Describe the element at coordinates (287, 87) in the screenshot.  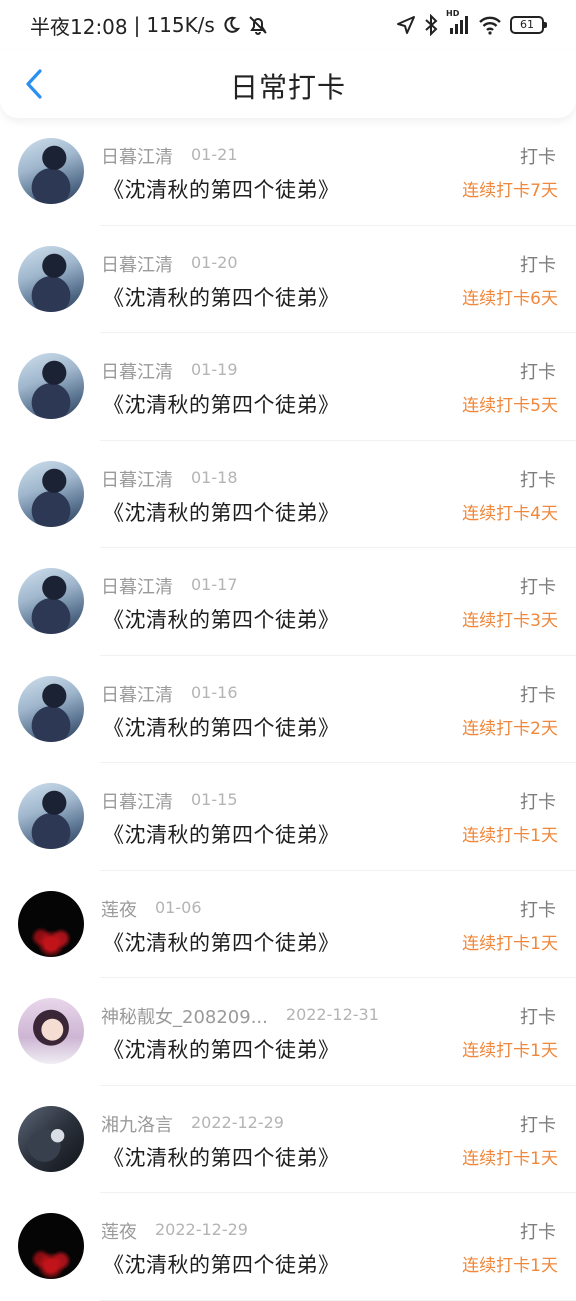
I see `page-title: 日常打卡` at that location.